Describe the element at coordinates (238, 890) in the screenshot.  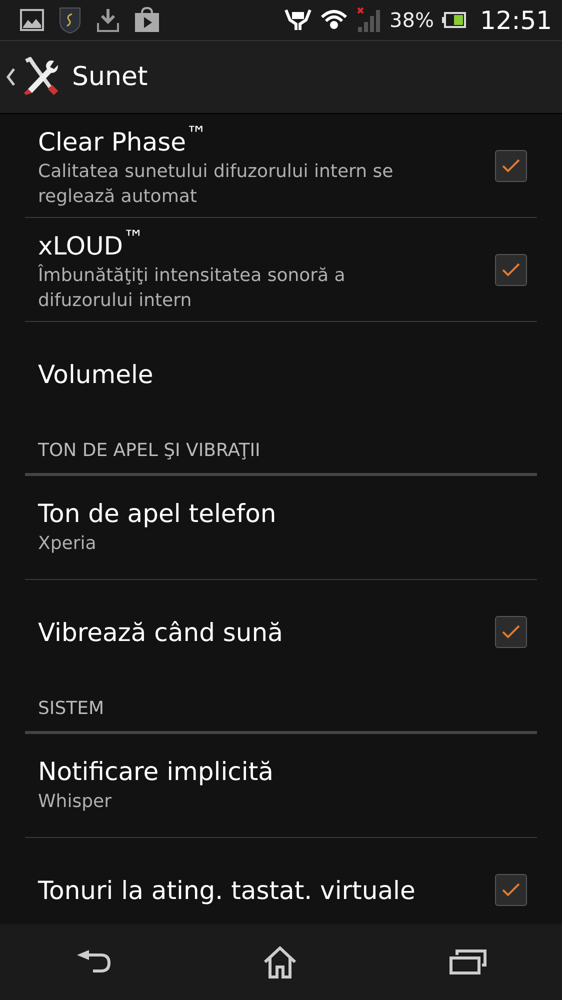
I see `setting-title: Tonuri la ating. tastat. virtuale` at that location.